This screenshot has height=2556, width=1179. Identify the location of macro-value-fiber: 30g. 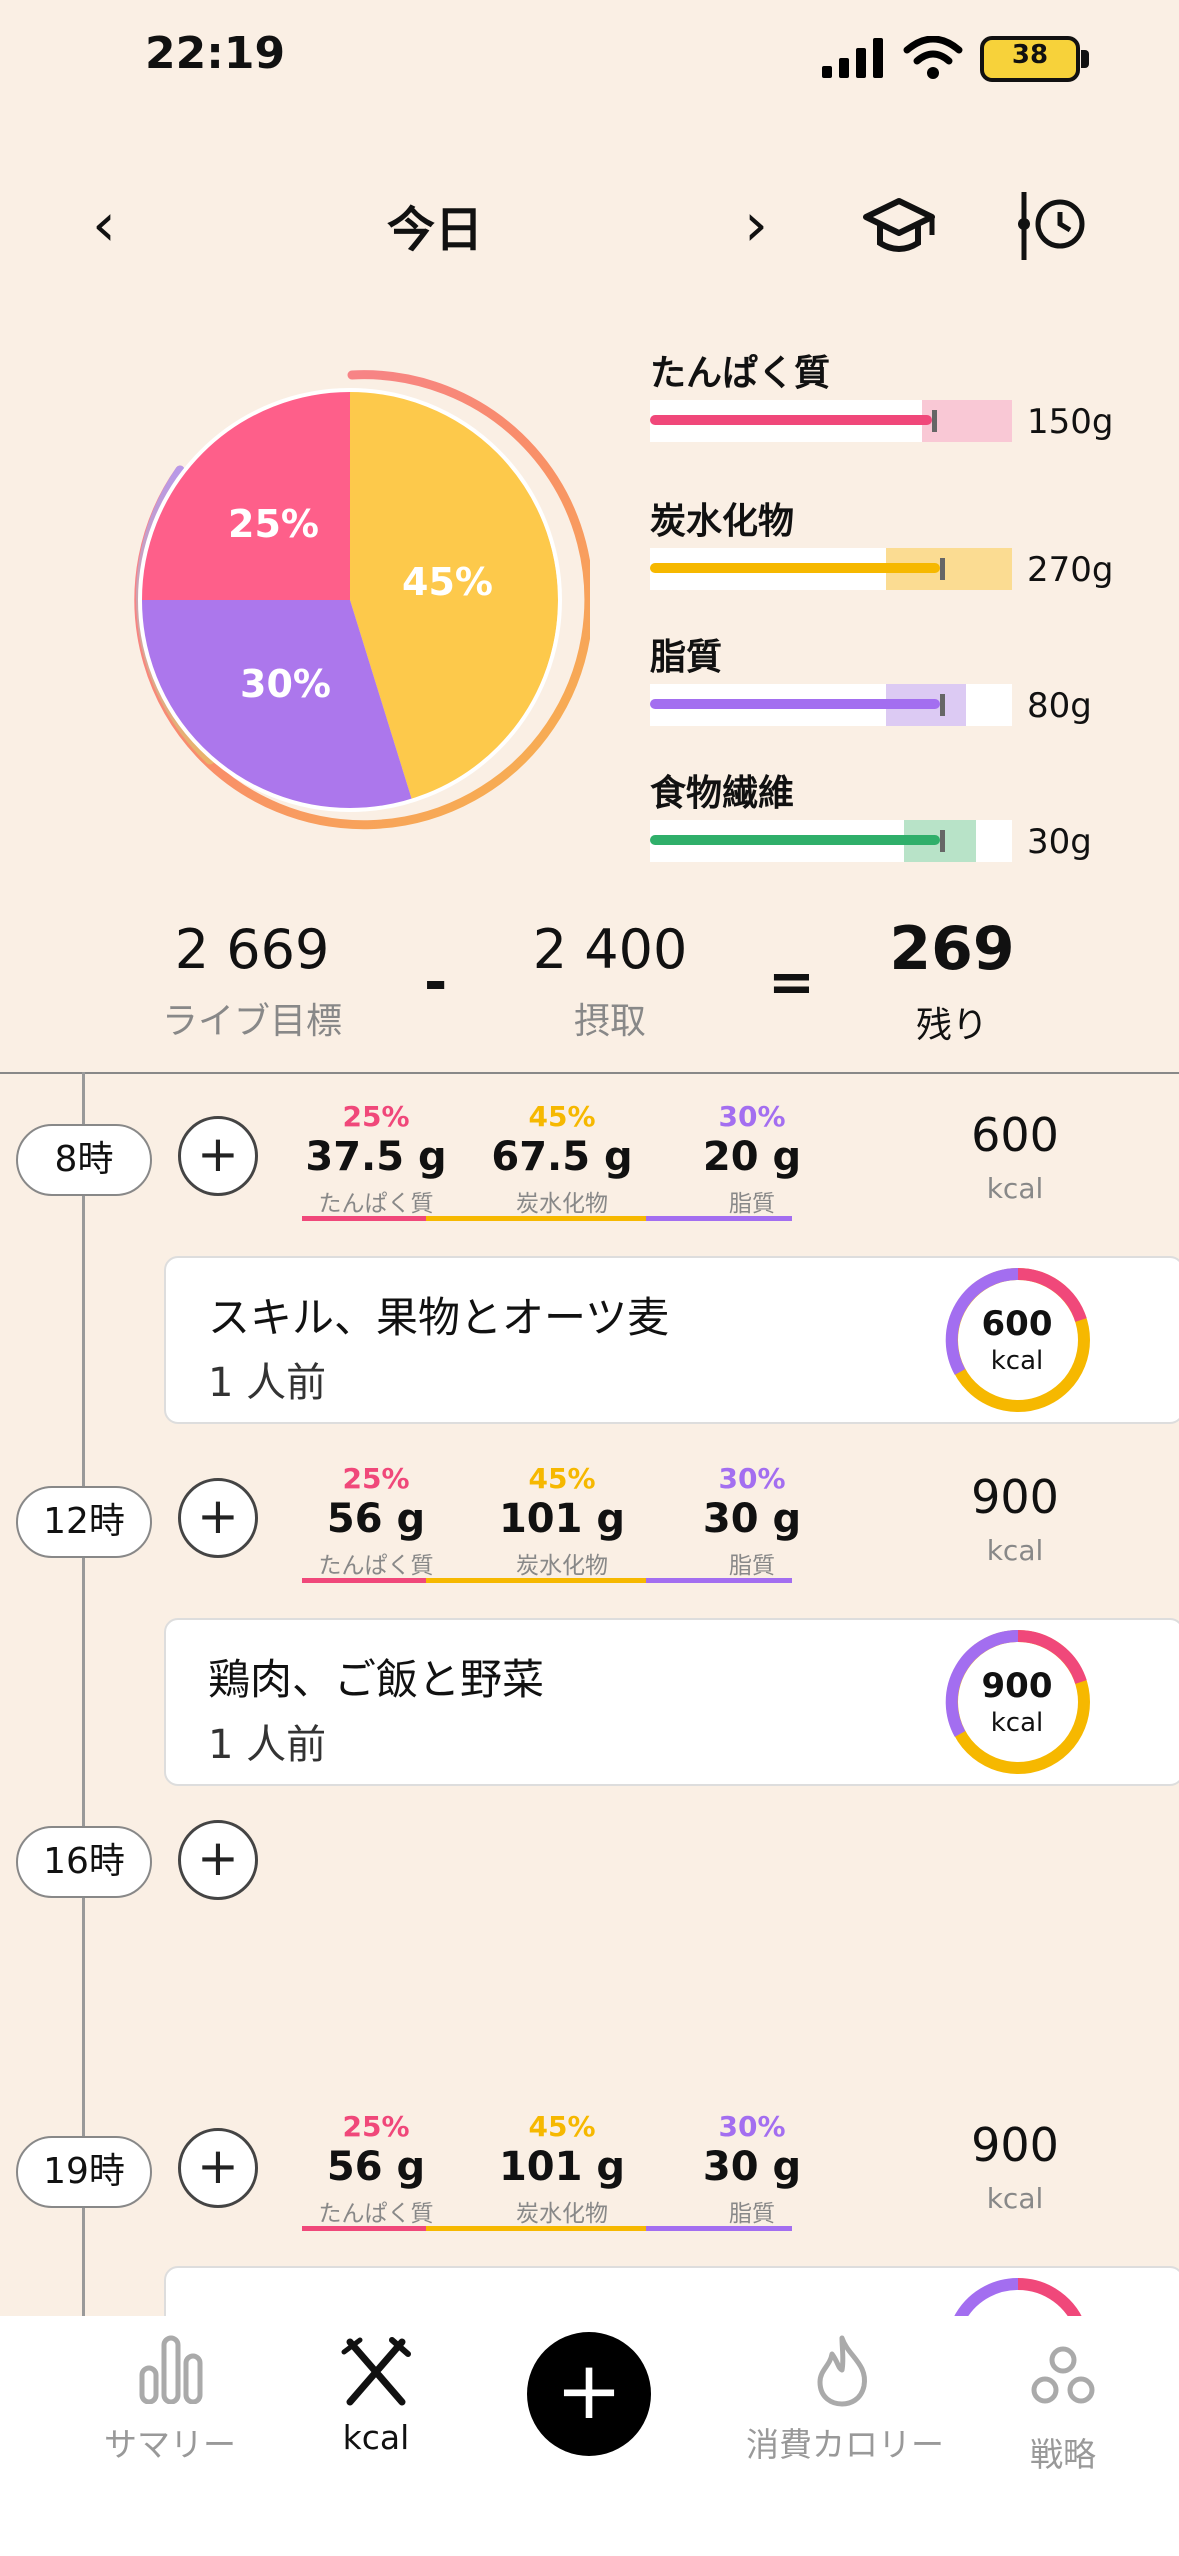
(1059, 842).